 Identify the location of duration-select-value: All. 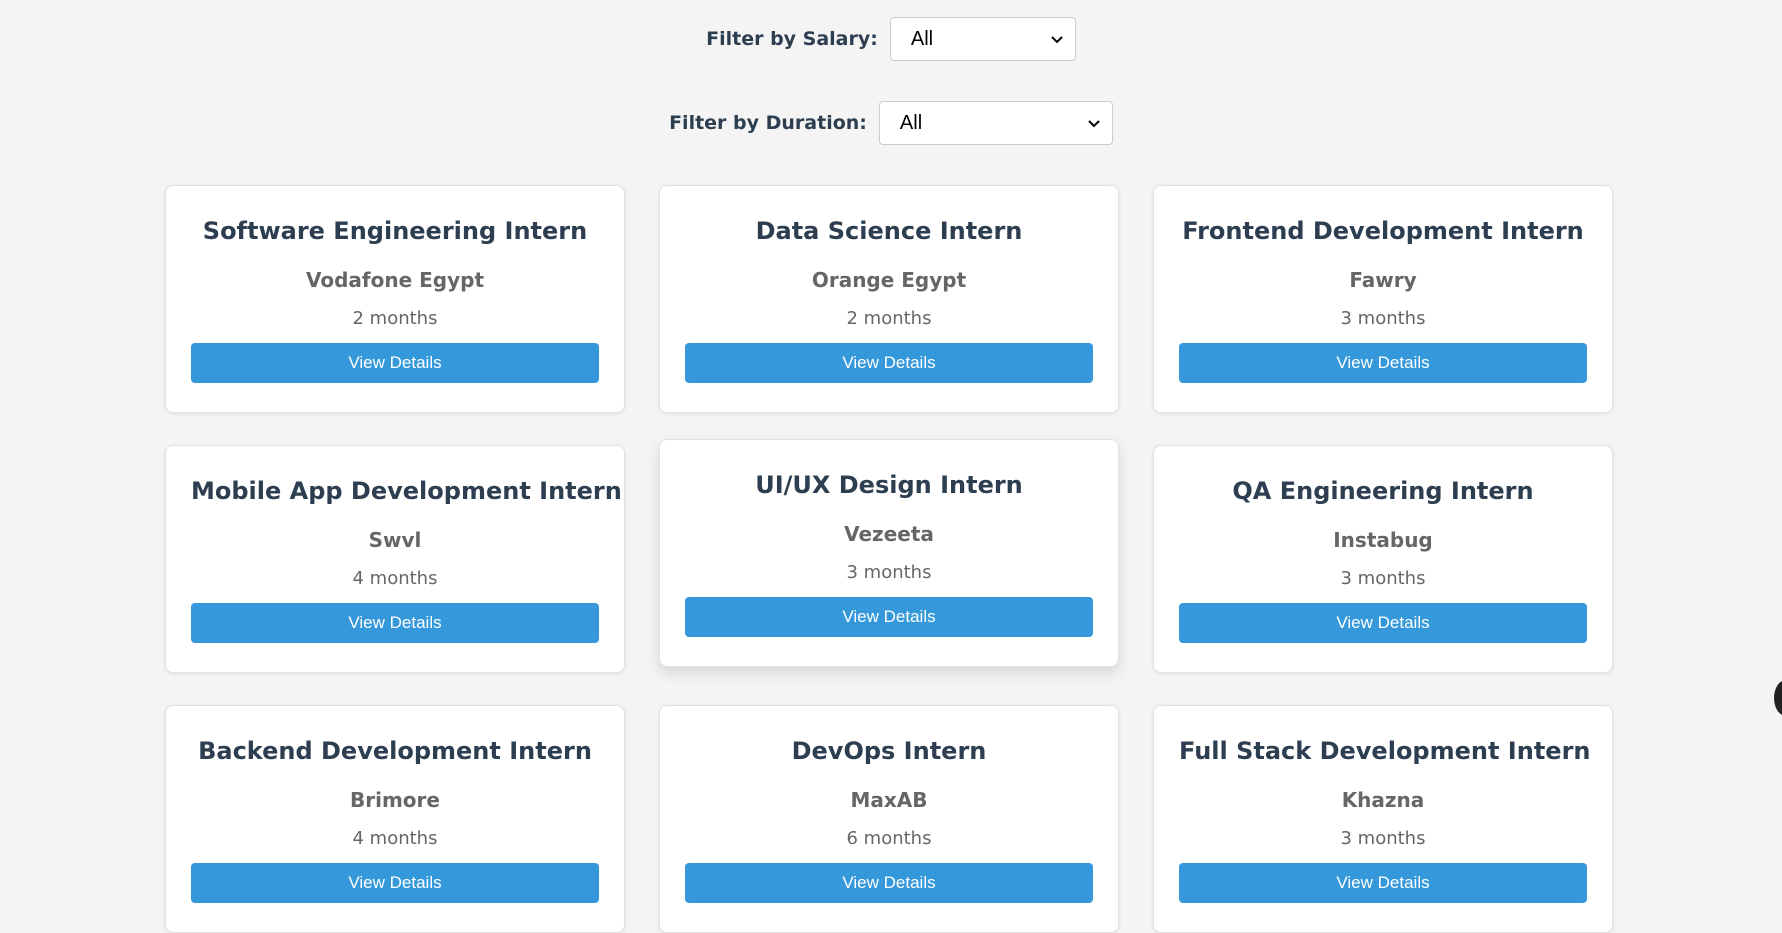
(911, 122).